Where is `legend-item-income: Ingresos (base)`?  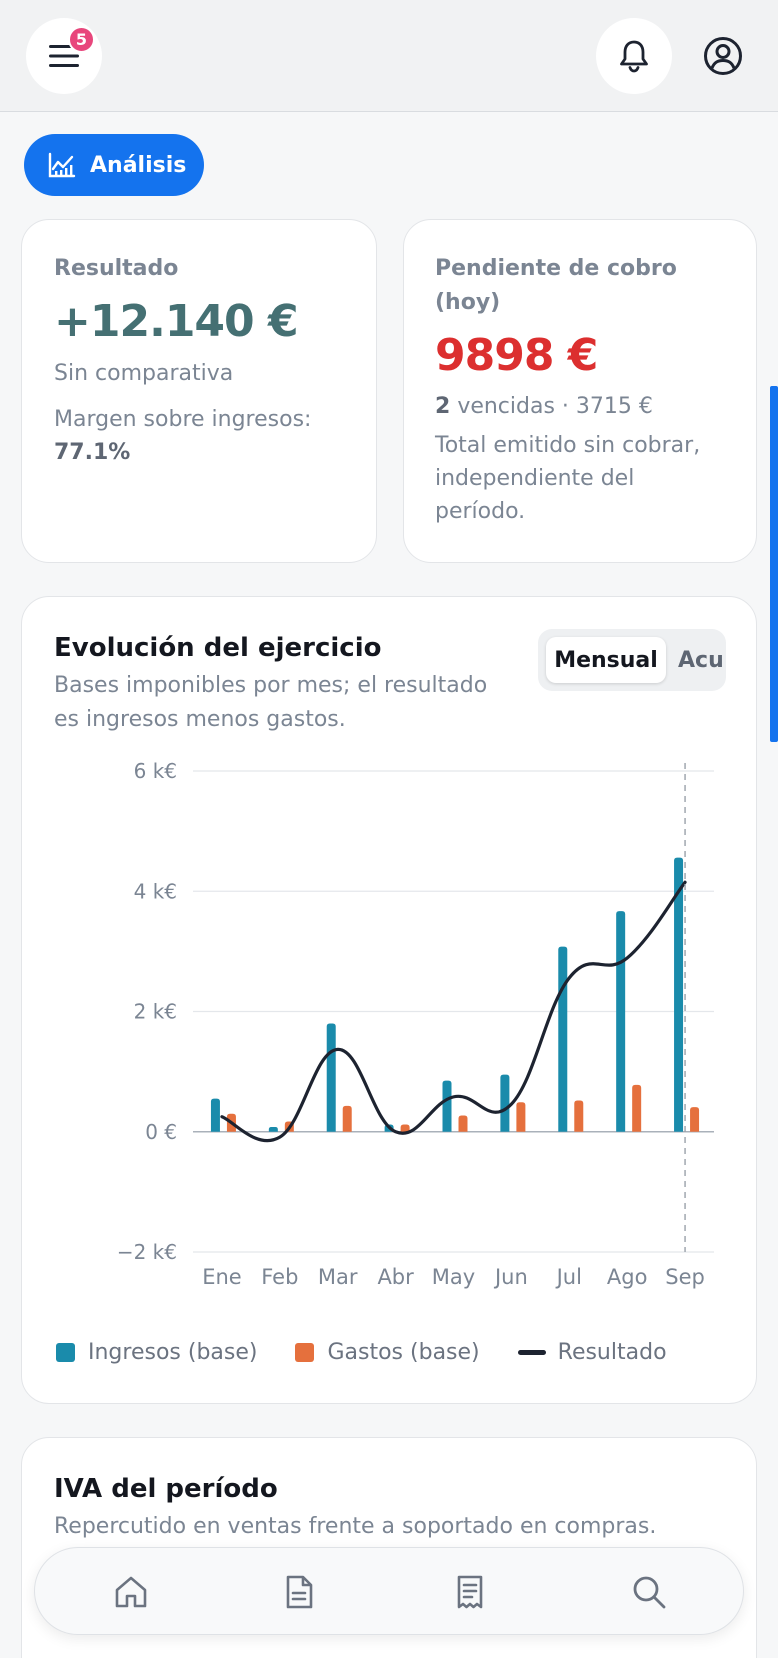
legend-item-income: Ingresos (base) is located at coordinates (156, 1352).